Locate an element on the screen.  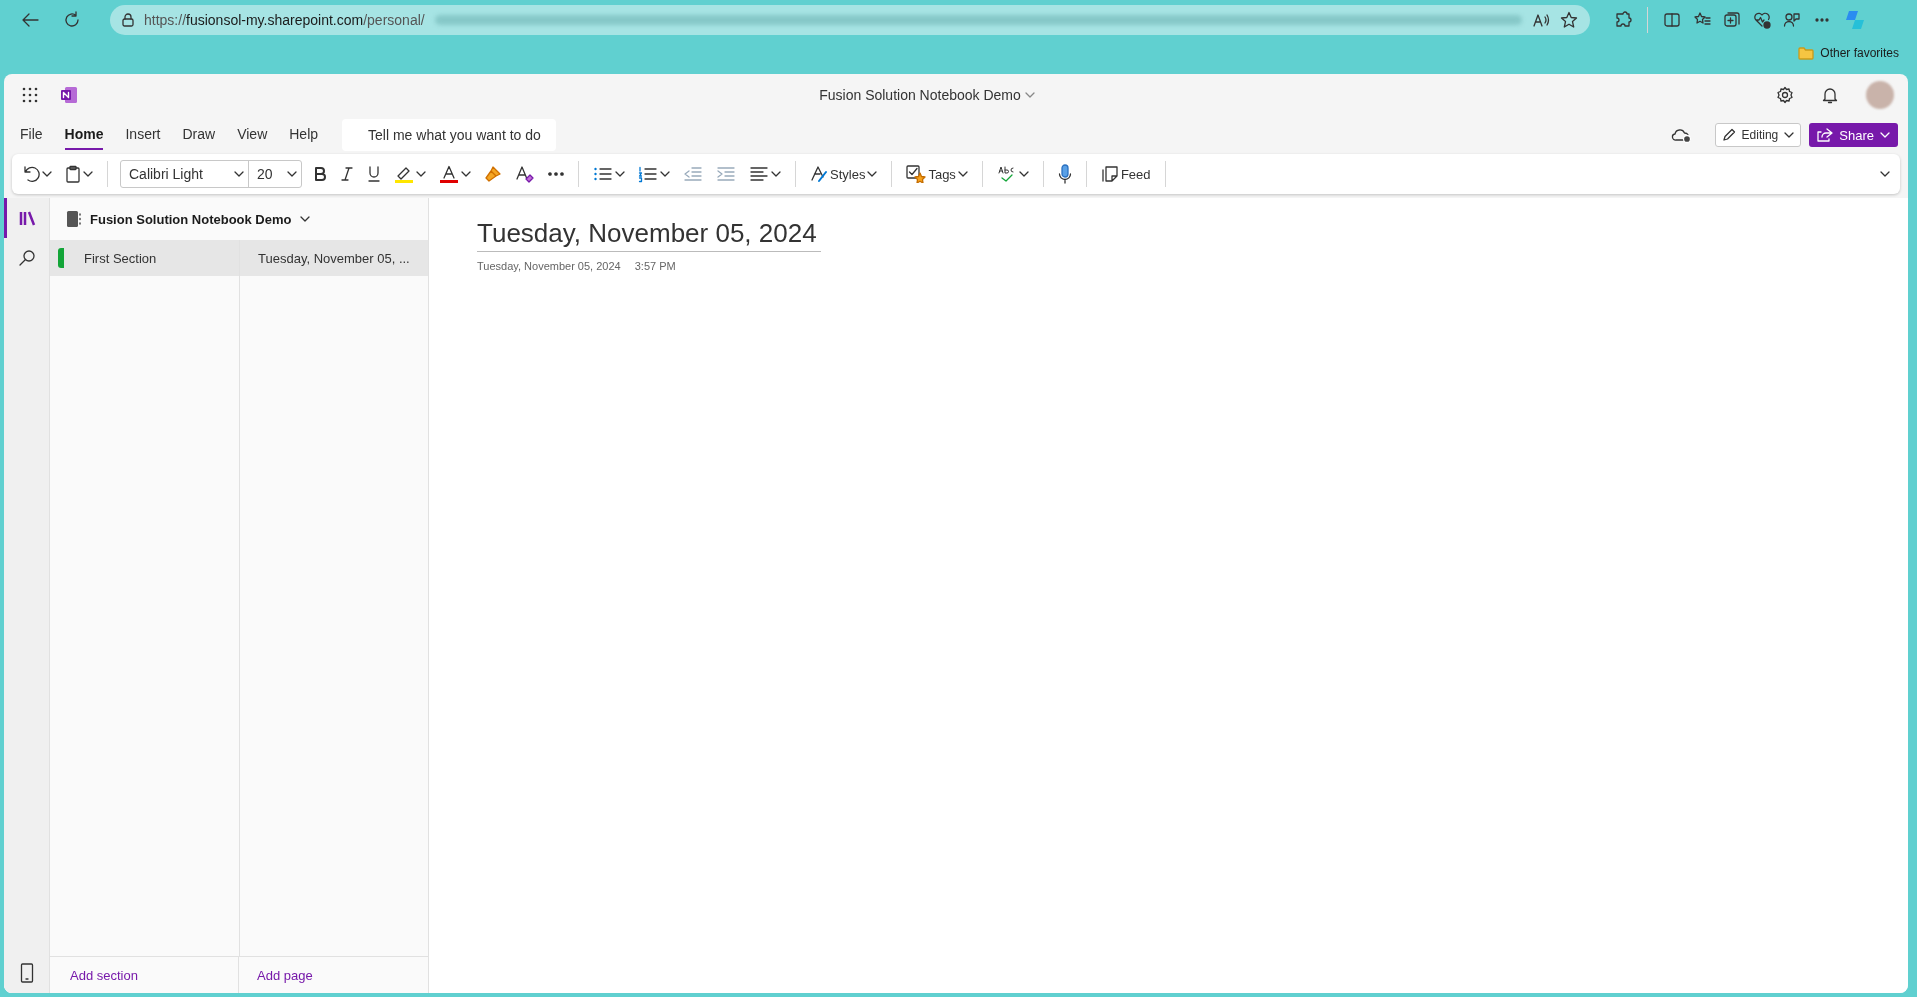
add-page-link: Add page is located at coordinates (276, 975).